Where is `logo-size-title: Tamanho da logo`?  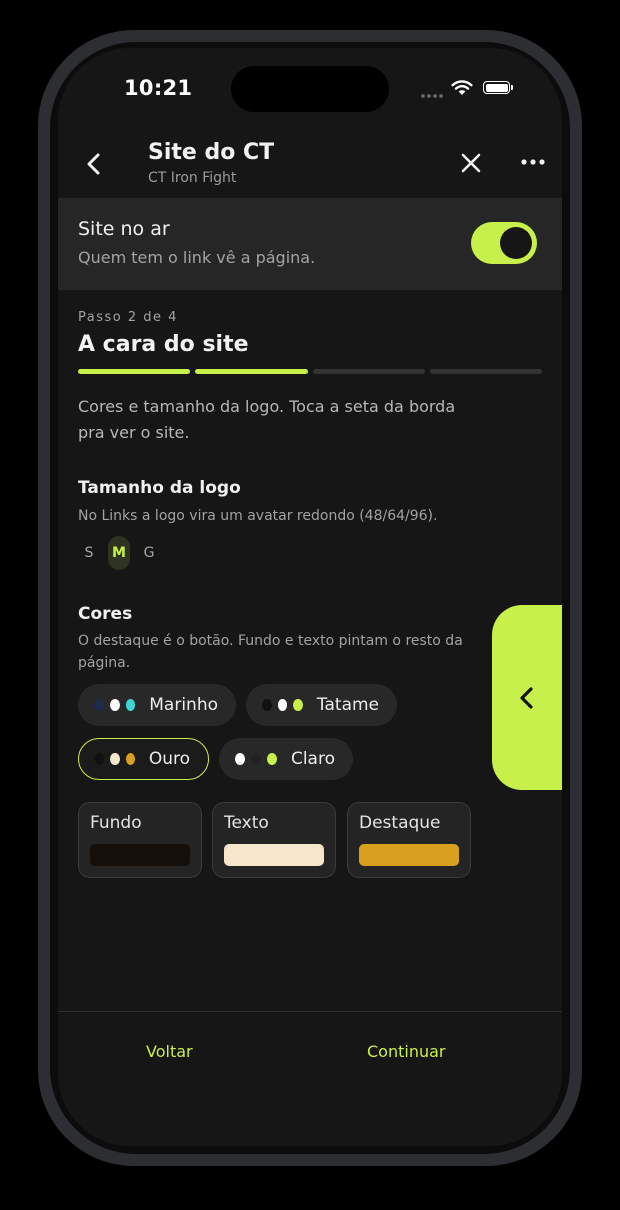 logo-size-title: Tamanho da logo is located at coordinates (159, 488).